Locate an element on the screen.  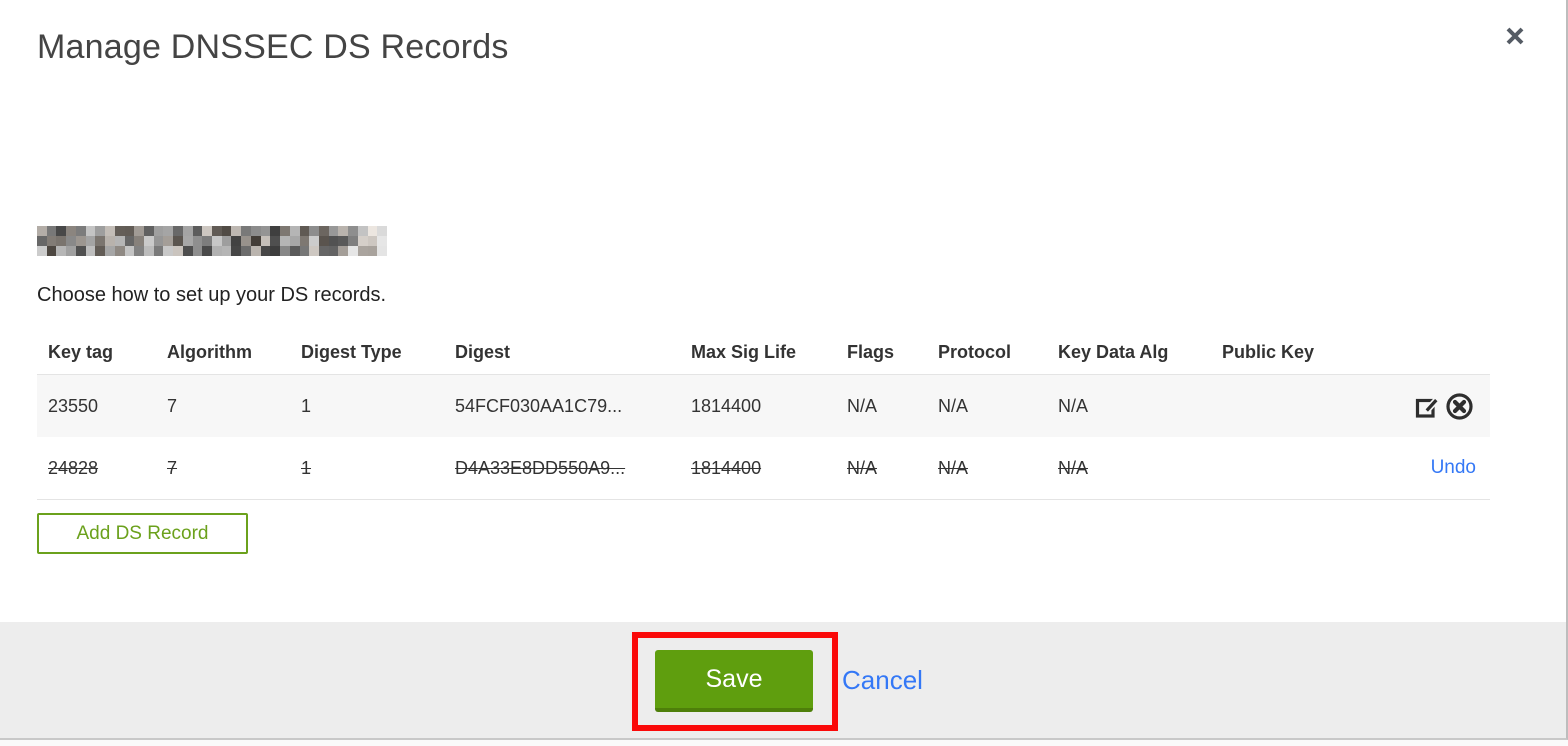
cell-key-tag: 23550 is located at coordinates (73, 405).